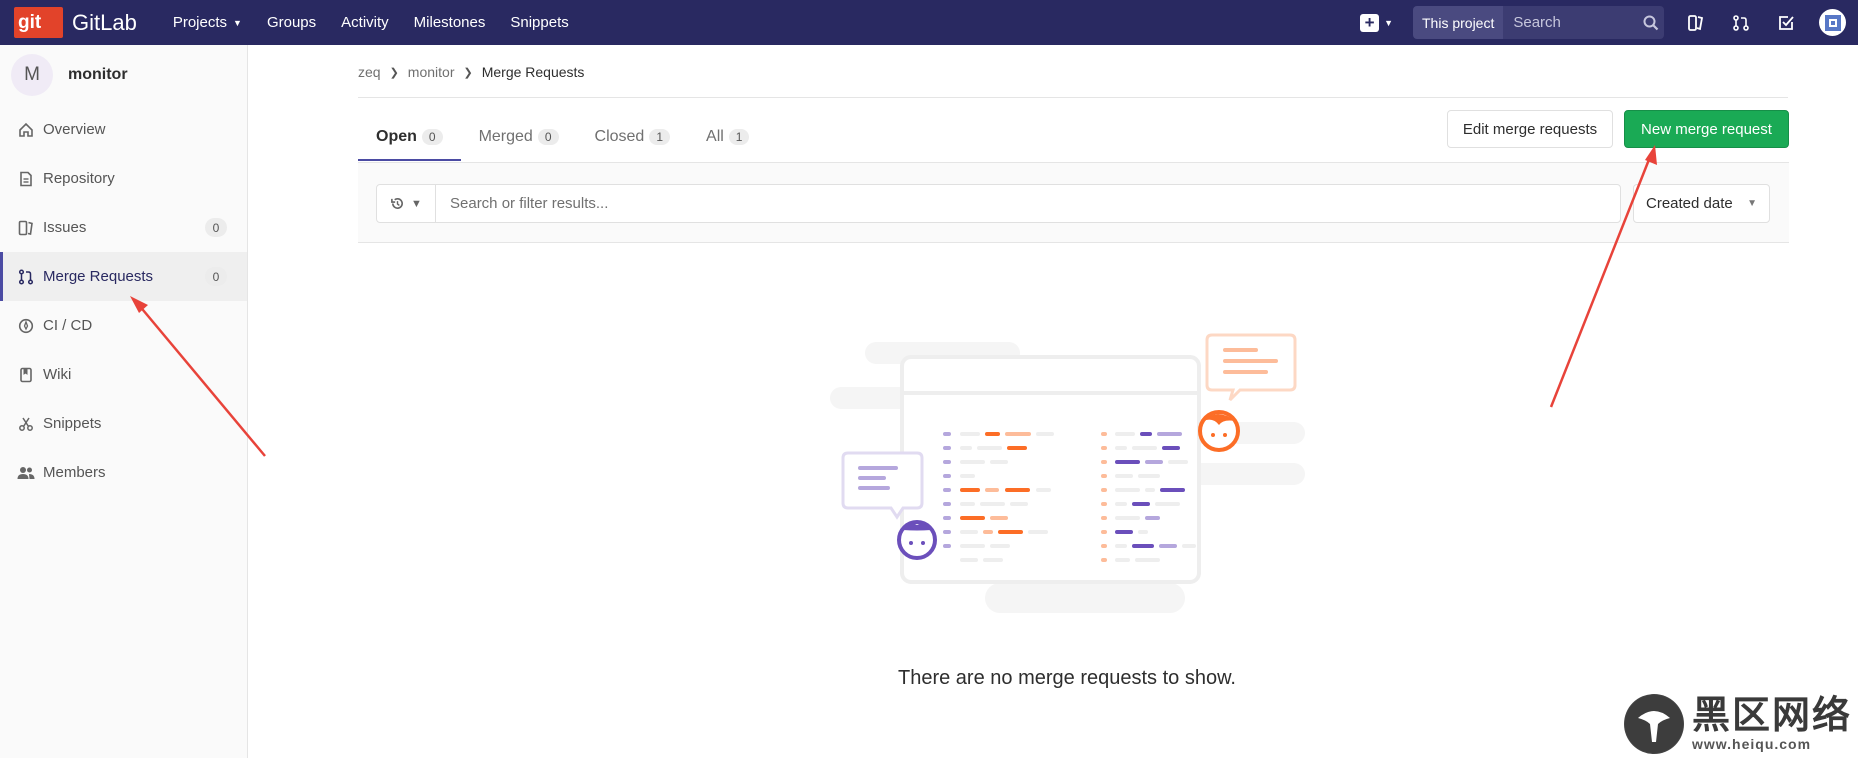 Image resolution: width=1858 pixels, height=758 pixels. Describe the element at coordinates (505, 136) in the screenshot. I see `tab-label: Merged` at that location.